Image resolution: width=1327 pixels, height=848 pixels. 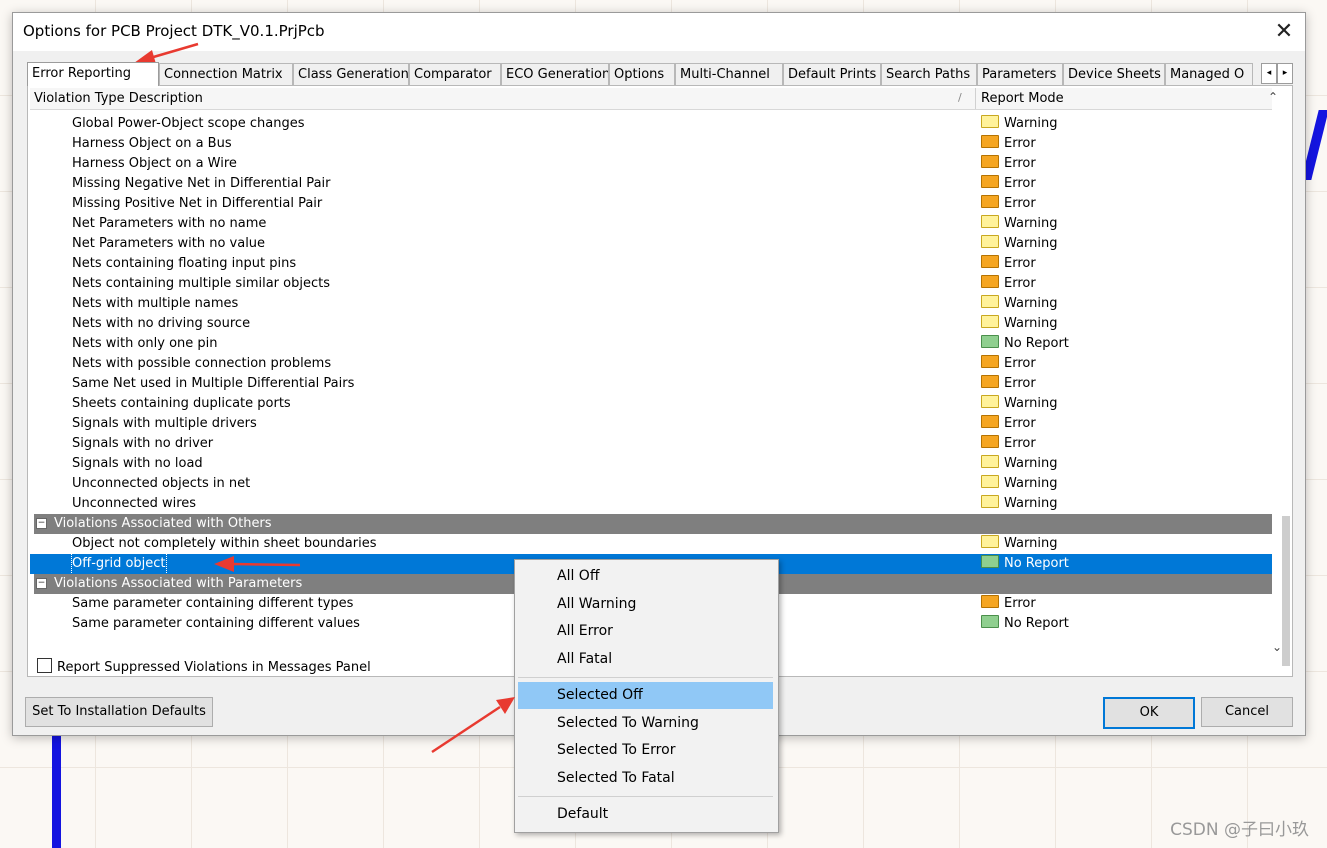 I want to click on violation-row: Signals with multiple drivers Error, so click(x=651, y=424).